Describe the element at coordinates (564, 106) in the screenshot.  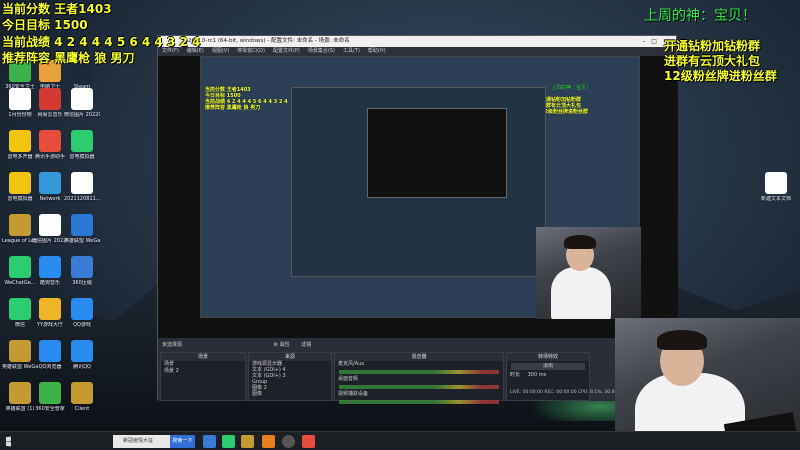
I see `nested-promo: 开通钻粉加钻粉群 进群有云顶大礼包 12级粉丝牌进粉丝群` at that location.